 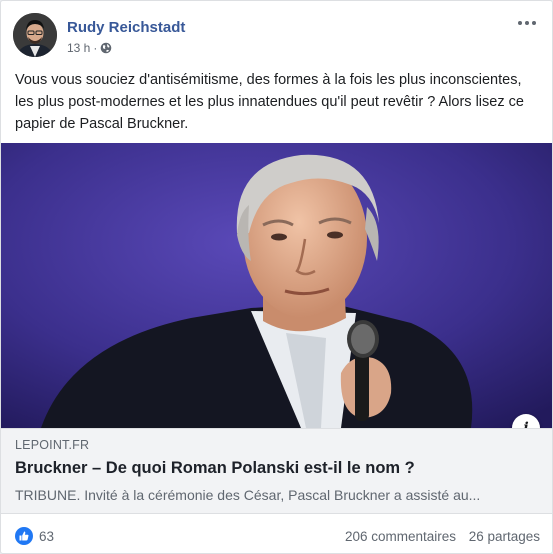 I want to click on globe-icon, so click(x=106, y=48).